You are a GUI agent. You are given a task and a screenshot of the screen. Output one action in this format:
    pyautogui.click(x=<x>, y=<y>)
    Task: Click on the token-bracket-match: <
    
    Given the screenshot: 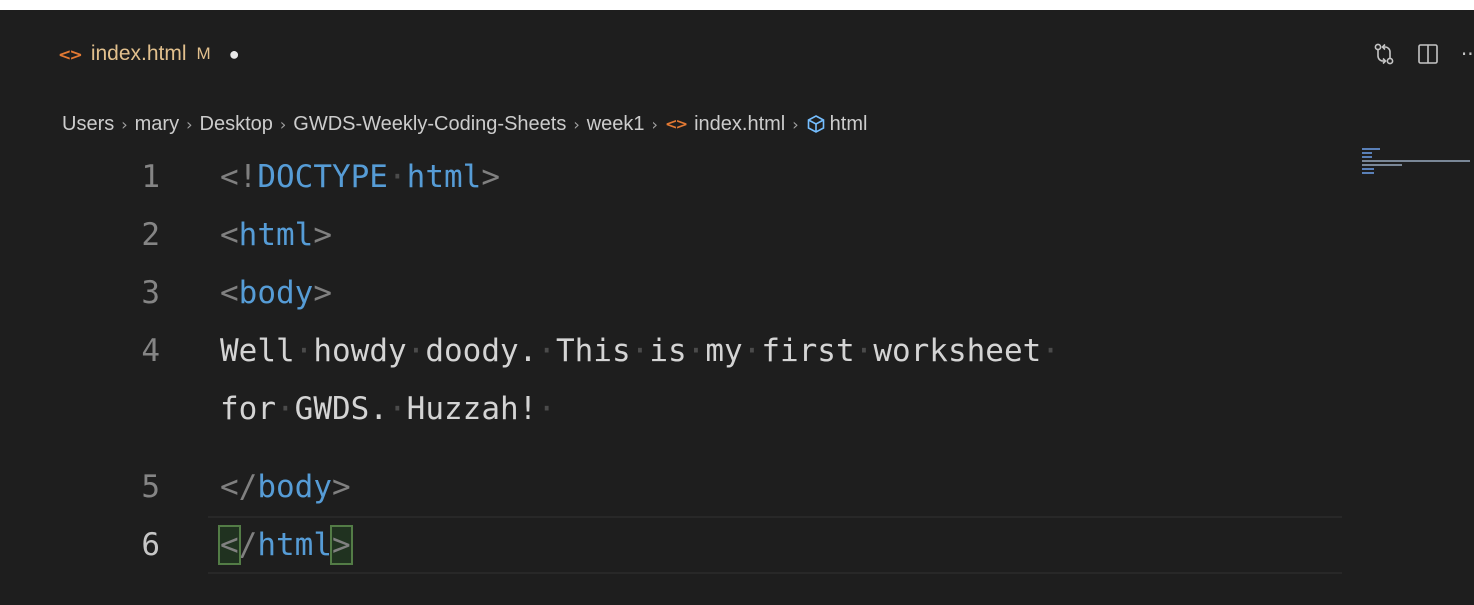 What is the action you would take?
    pyautogui.click(x=229, y=545)
    